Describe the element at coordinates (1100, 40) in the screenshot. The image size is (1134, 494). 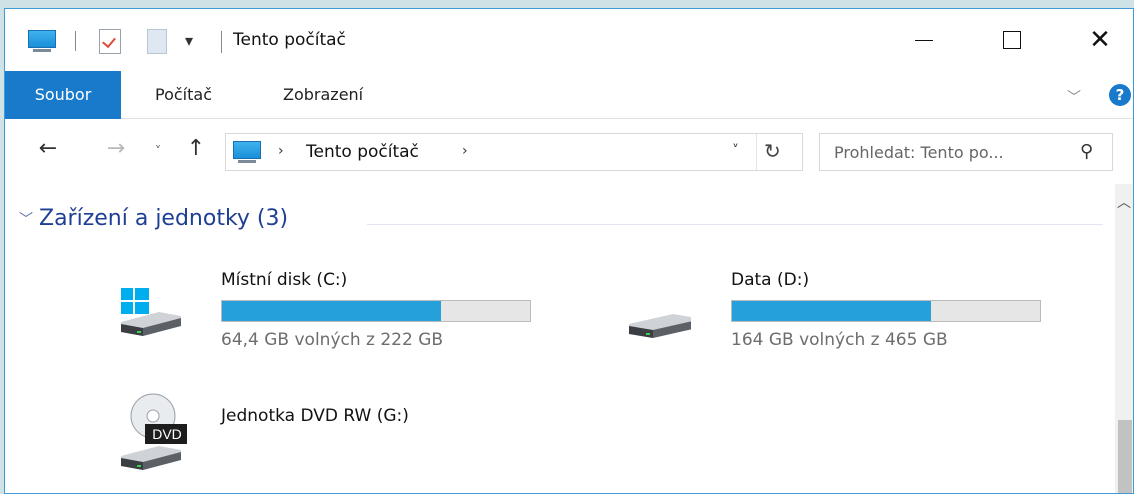
I see `close-button: ✕` at that location.